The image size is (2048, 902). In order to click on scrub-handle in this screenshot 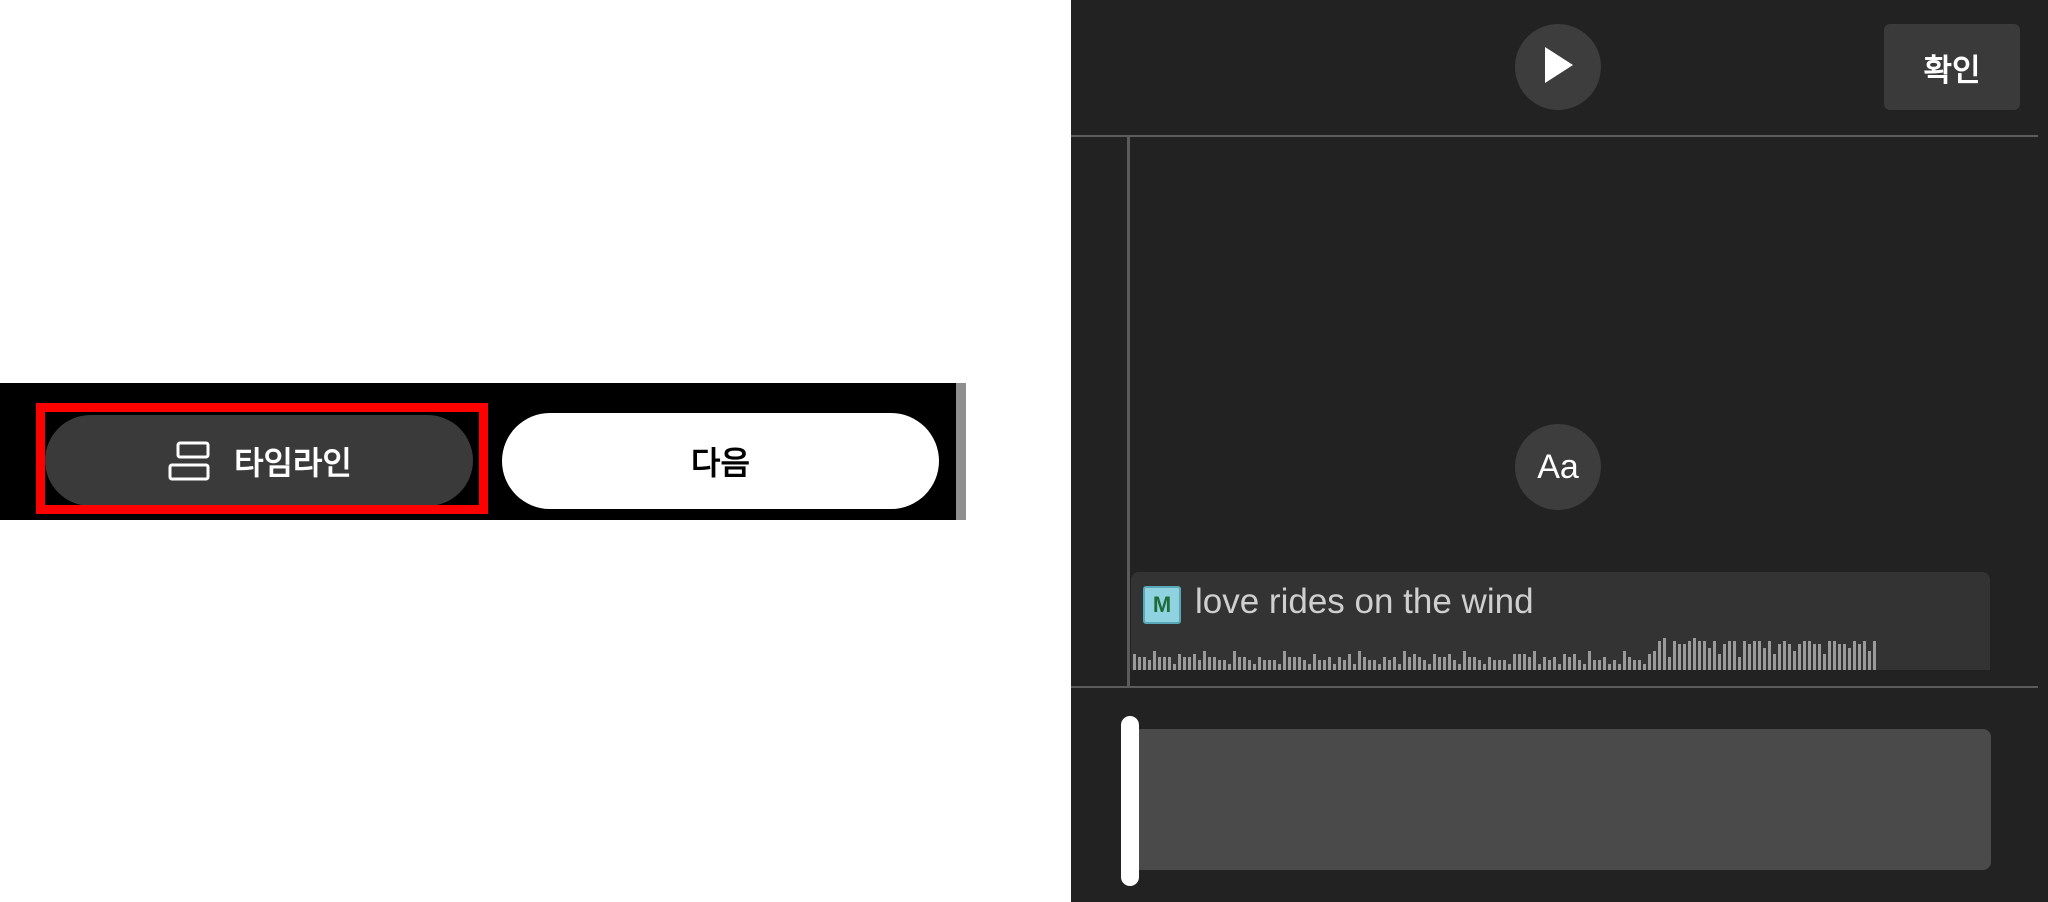, I will do `click(1130, 801)`.